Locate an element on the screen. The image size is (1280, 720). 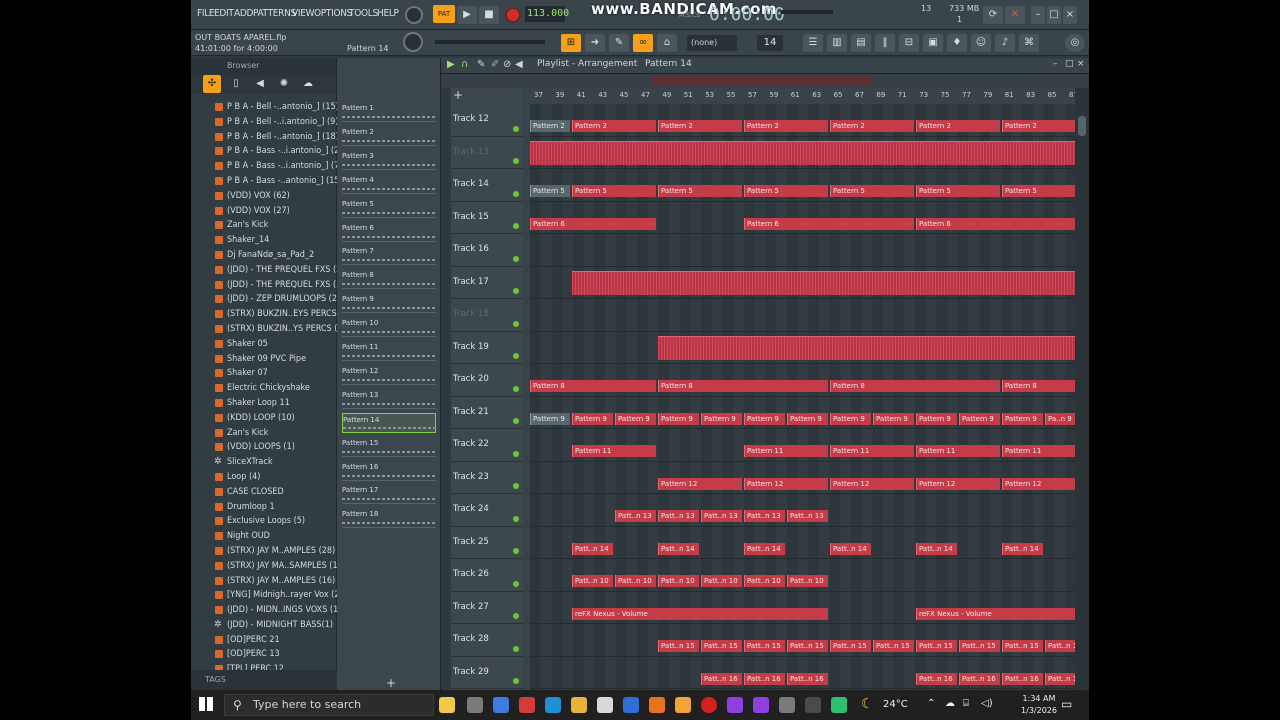
tray-chevron-icon: ⌃ is located at coordinates (931, 703).